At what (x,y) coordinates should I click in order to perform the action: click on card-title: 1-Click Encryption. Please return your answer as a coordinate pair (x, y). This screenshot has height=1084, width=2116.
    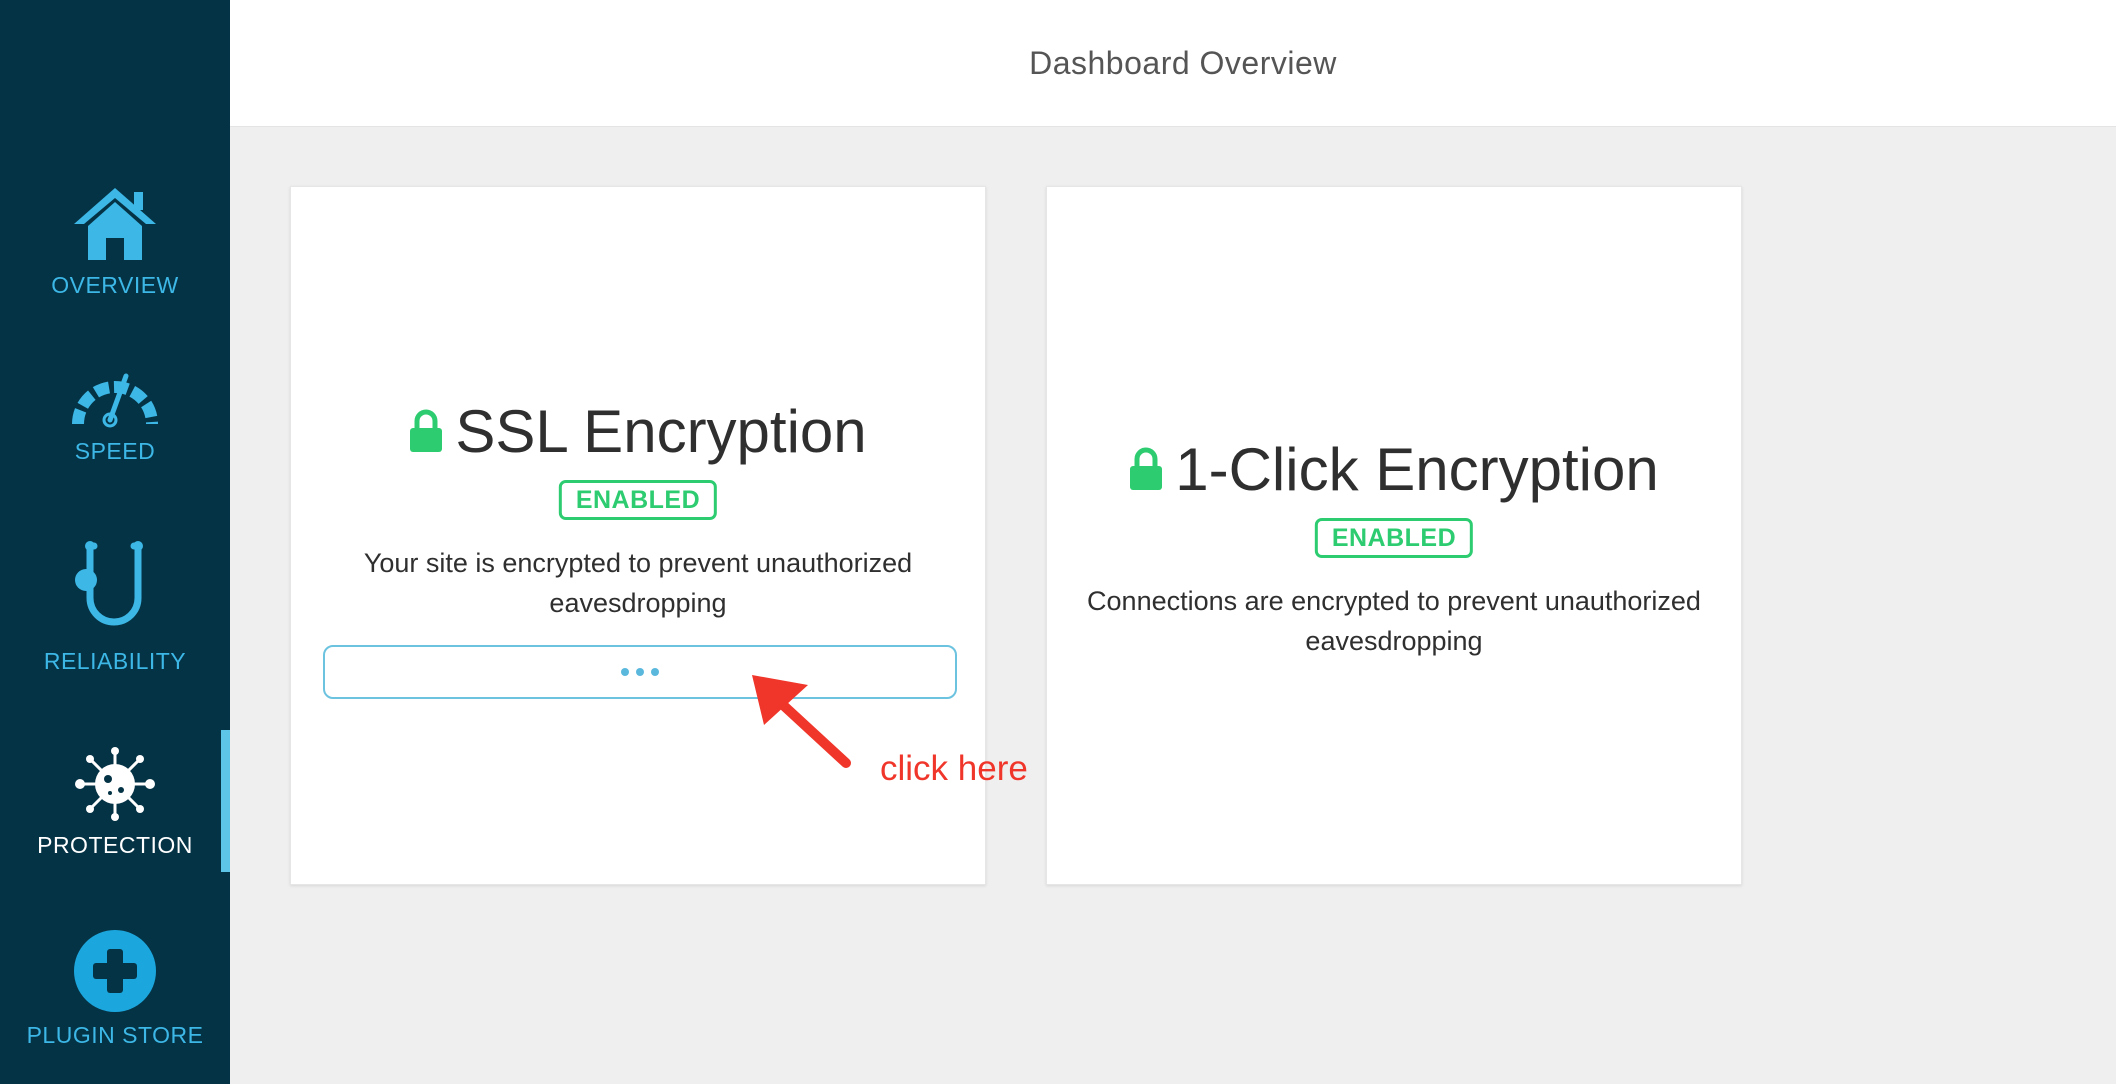
    Looking at the image, I should click on (1394, 469).